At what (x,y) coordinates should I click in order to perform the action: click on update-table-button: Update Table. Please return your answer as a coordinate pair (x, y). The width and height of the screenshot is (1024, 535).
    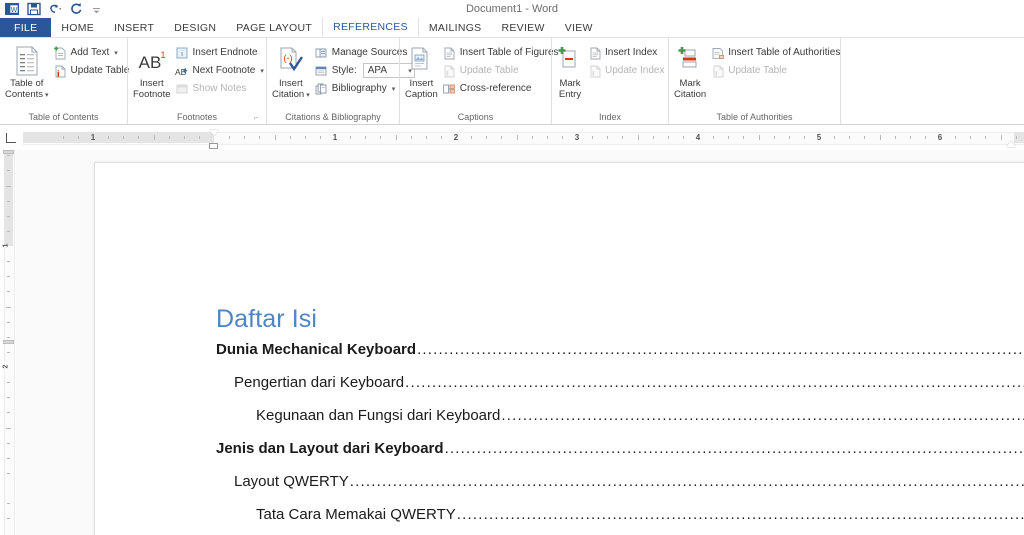
    Looking at the image, I should click on (91, 70).